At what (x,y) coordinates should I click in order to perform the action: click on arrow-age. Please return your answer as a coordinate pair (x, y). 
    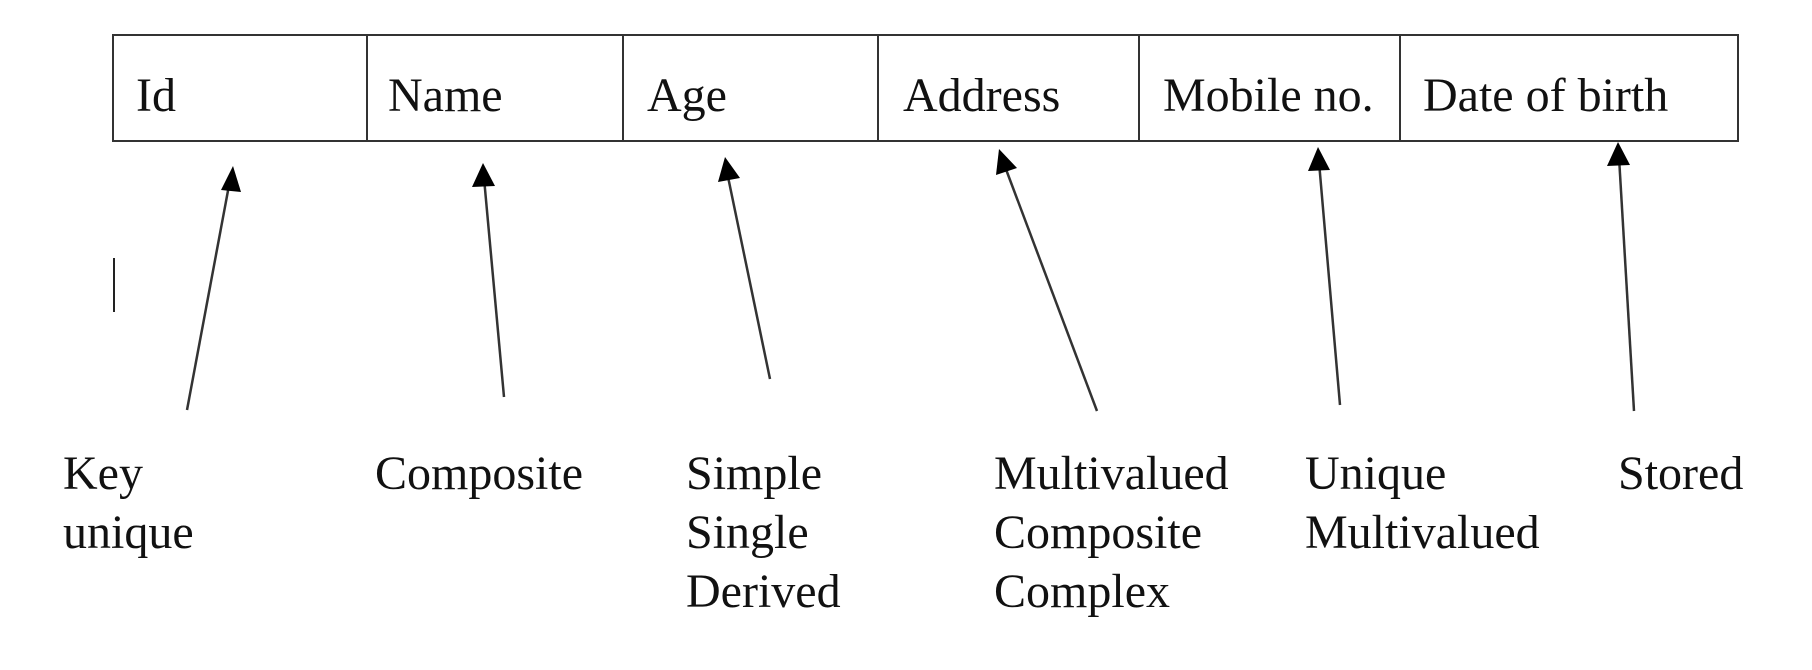
    Looking at the image, I should click on (745, 268).